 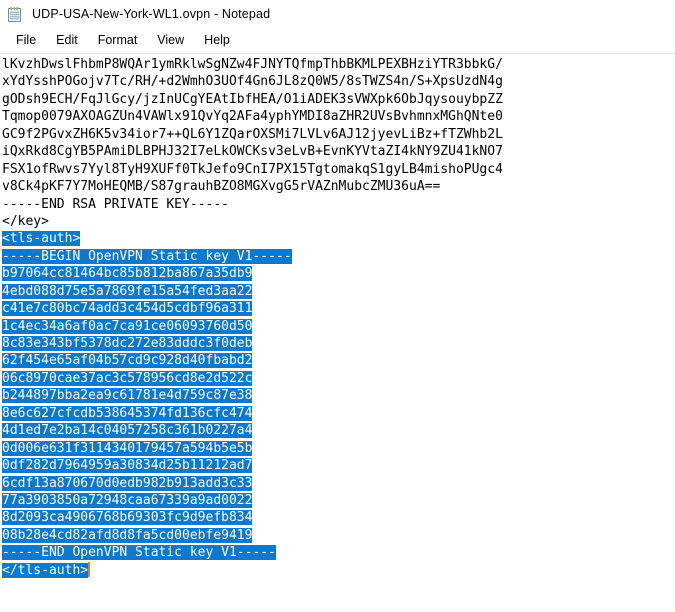 What do you see at coordinates (127, 500) in the screenshot?
I see `selected-text-run: 77a3903850a72948caa67339a9ad0022` at bounding box center [127, 500].